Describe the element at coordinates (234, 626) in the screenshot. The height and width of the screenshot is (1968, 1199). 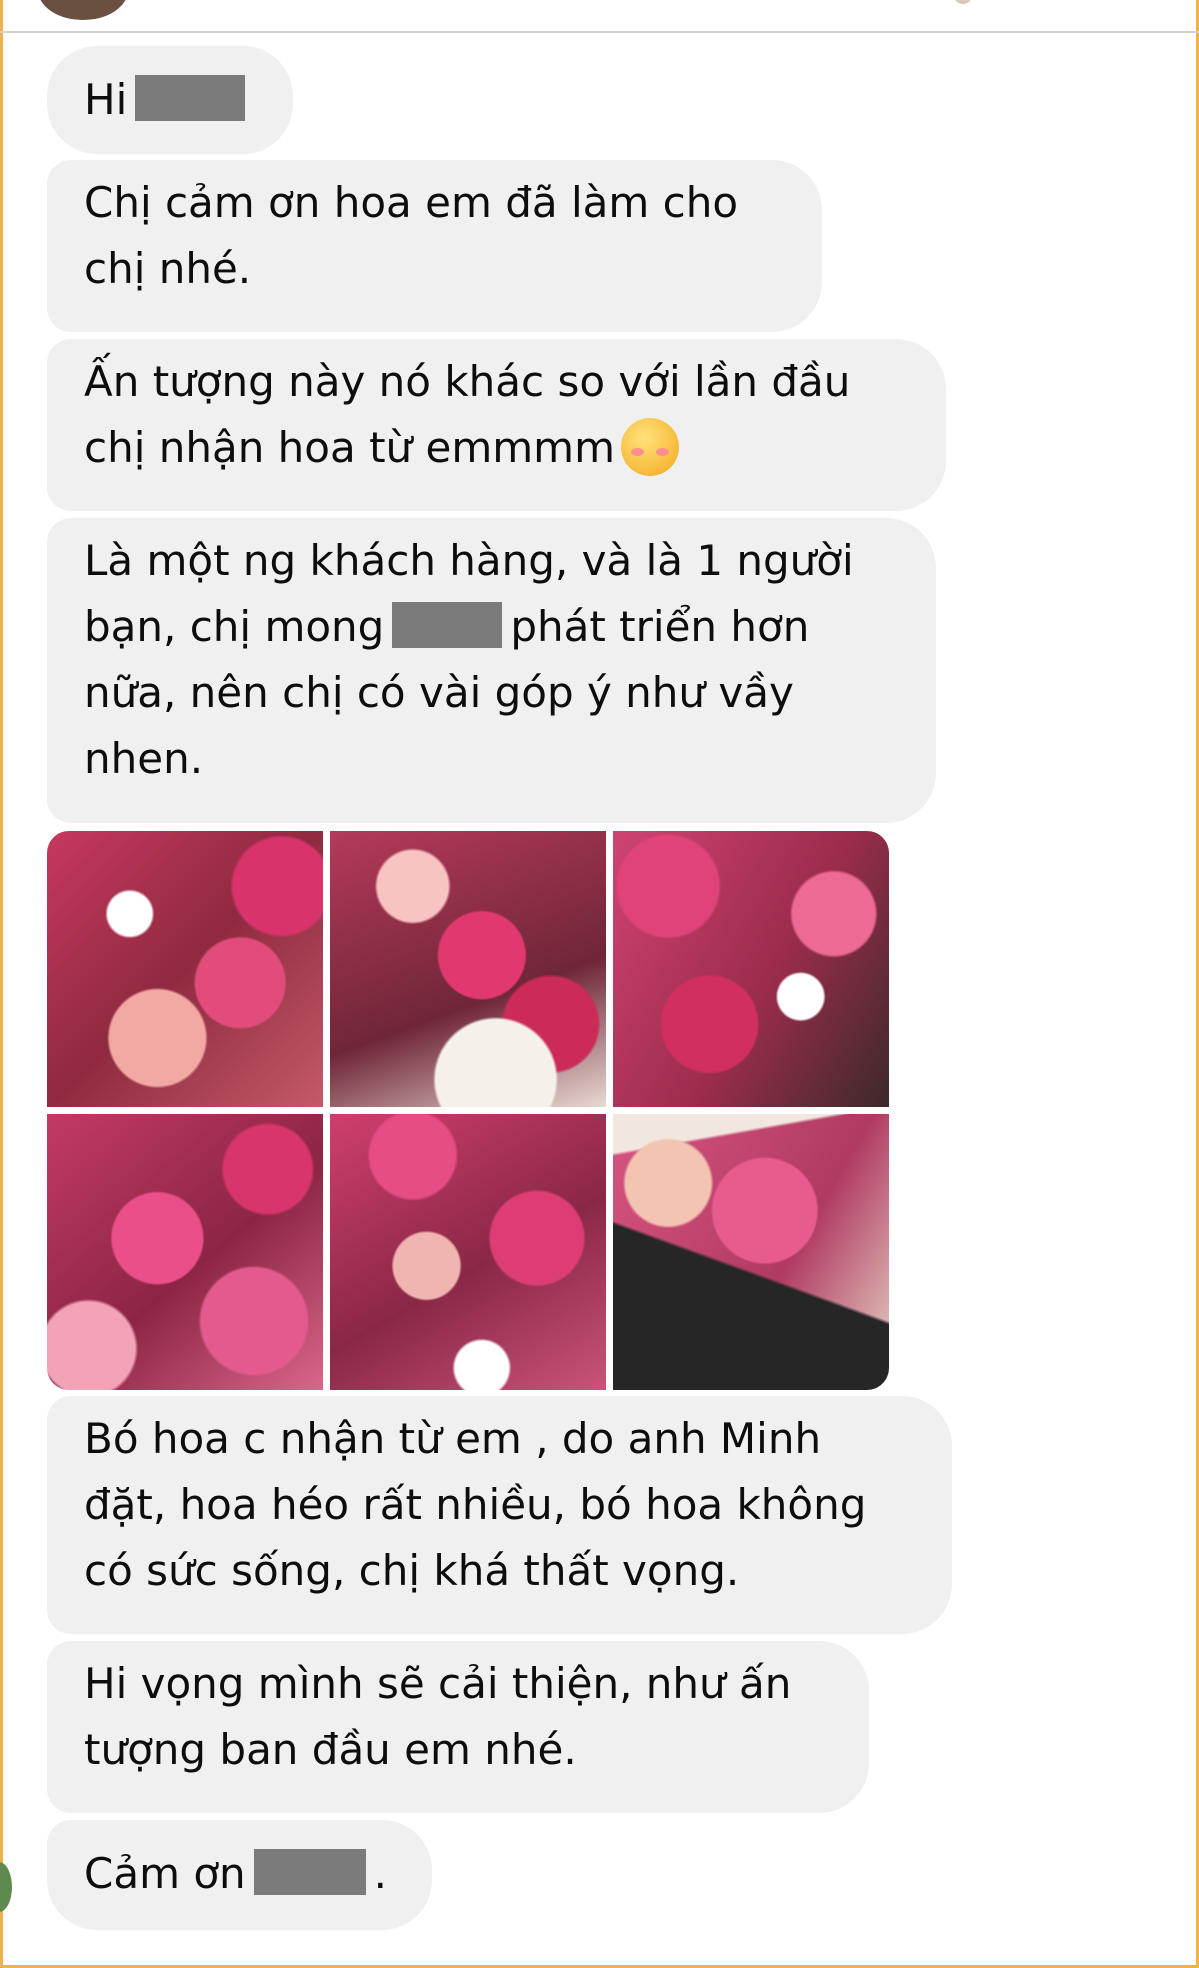
I see `message-line: bạn, chị mong` at that location.